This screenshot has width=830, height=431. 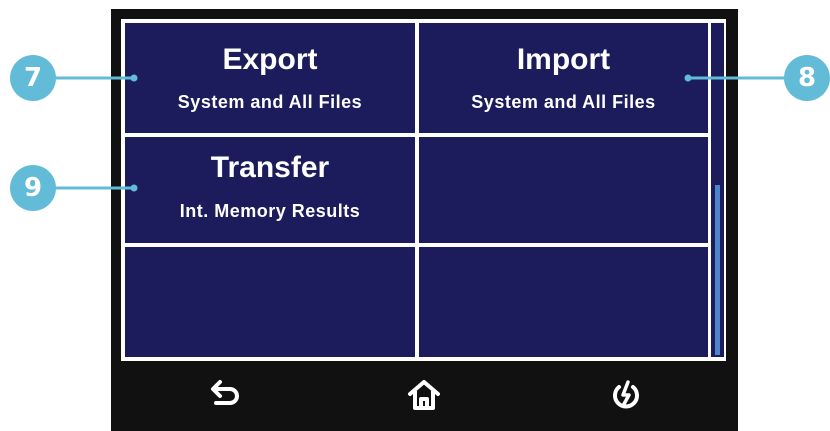 What do you see at coordinates (33, 78) in the screenshot?
I see `callout-export: 7` at bounding box center [33, 78].